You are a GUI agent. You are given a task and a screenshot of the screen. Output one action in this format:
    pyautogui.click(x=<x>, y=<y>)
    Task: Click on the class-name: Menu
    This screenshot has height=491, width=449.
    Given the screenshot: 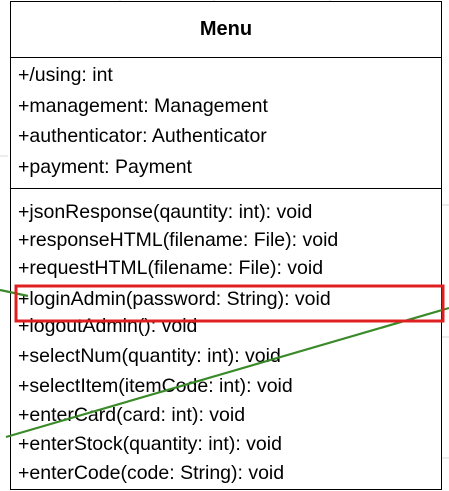 What is the action you would take?
    pyautogui.click(x=226, y=30)
    